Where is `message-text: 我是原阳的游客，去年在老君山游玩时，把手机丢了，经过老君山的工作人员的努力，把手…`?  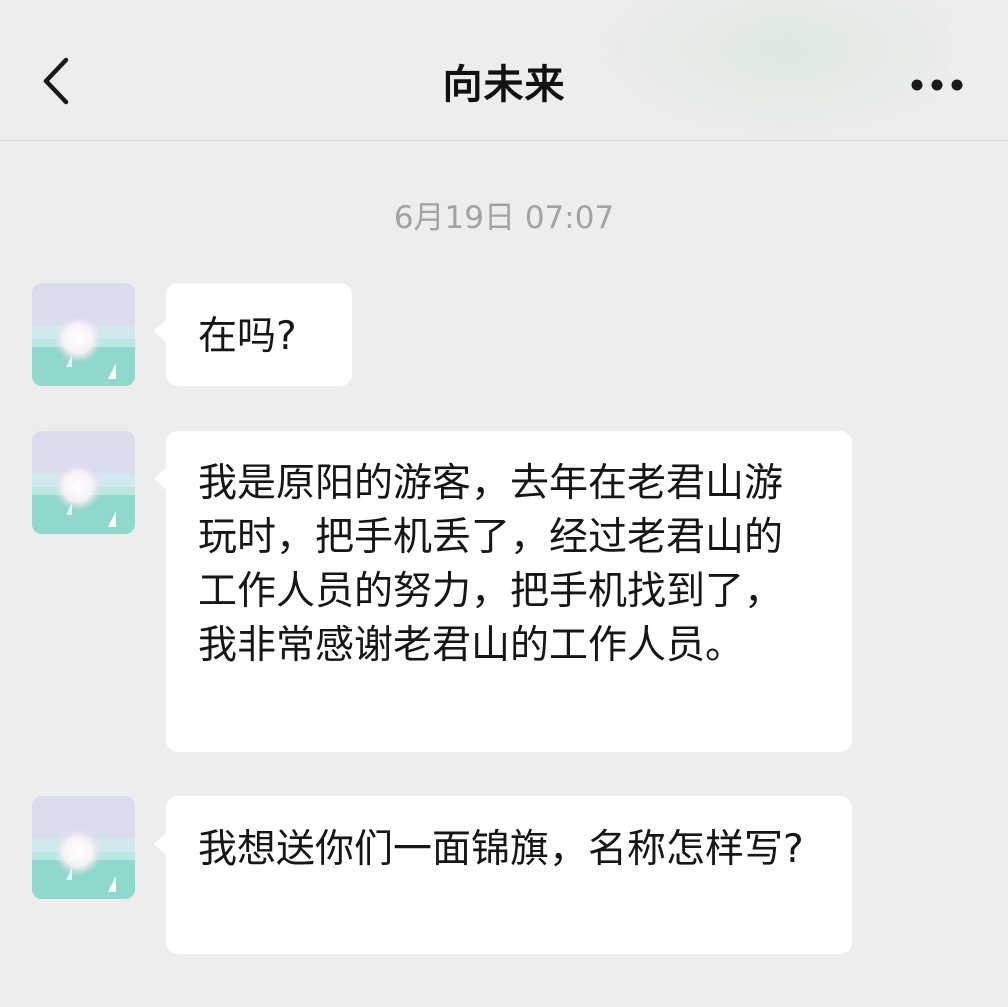 message-text: 我是原阳的游客，去年在老君山游玩时，把手机丢了，经过老君山的工作人员的努力，把手… is located at coordinates (491, 564).